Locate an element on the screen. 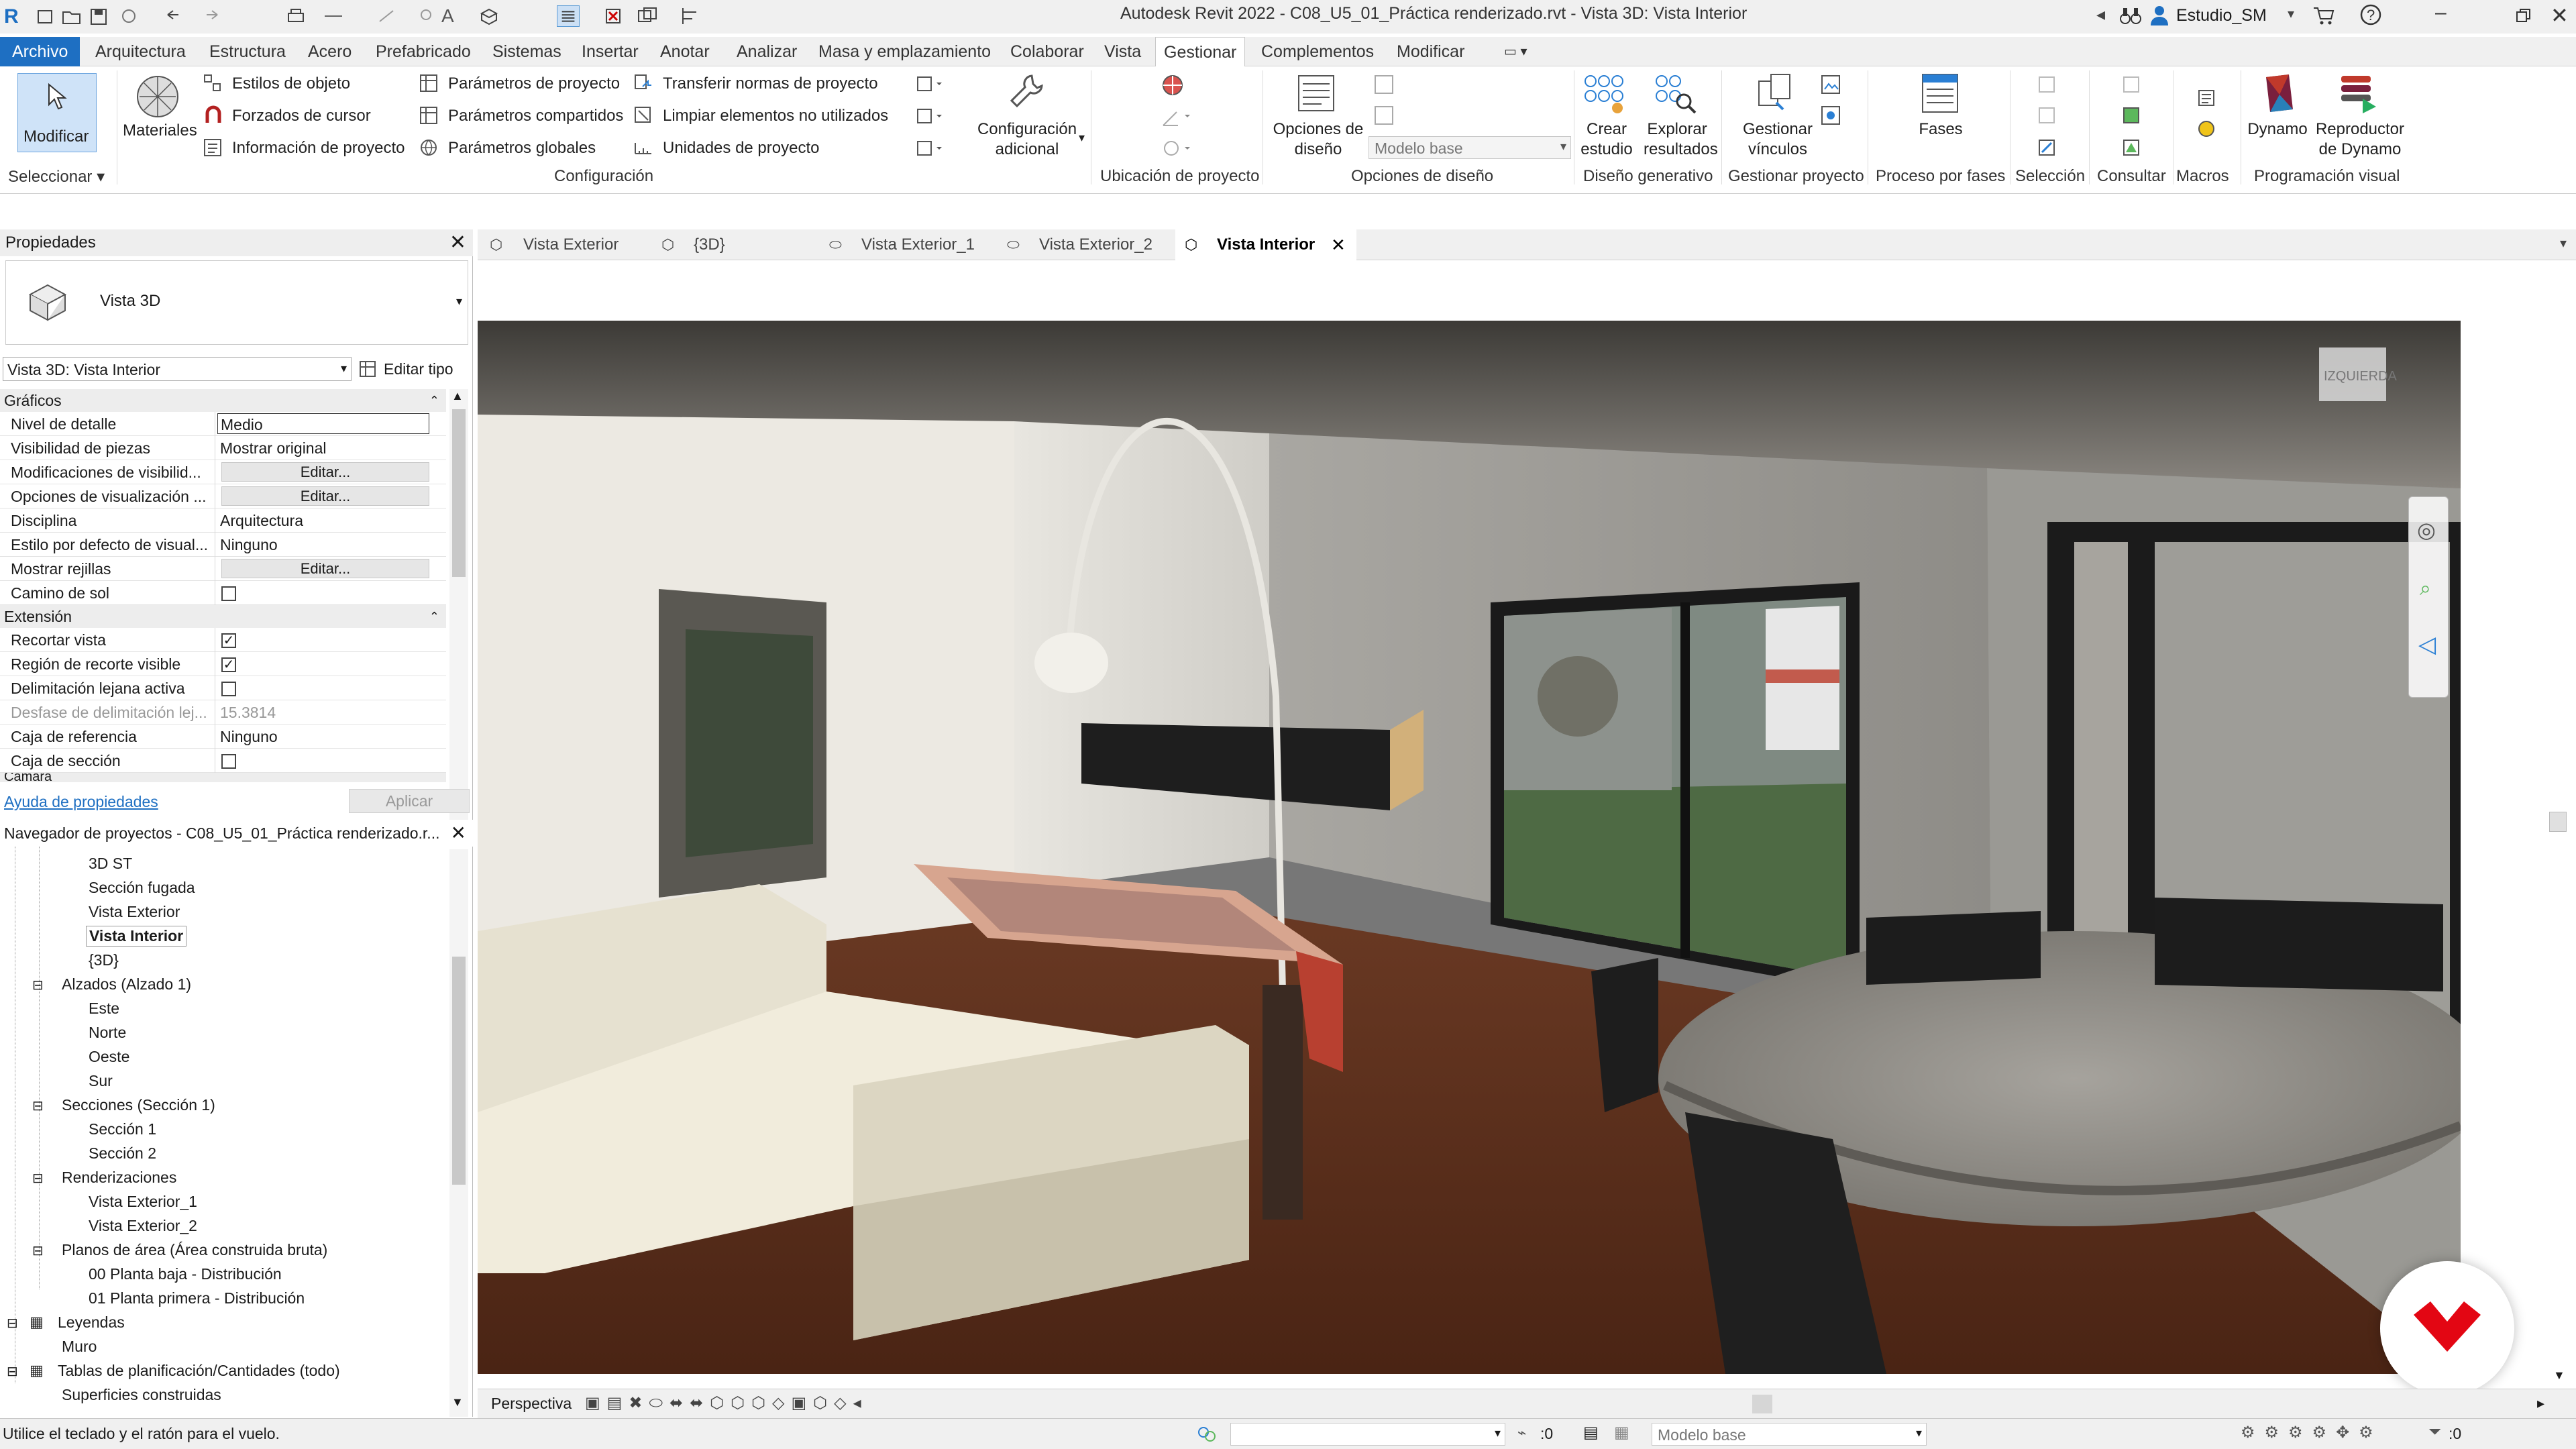 The height and width of the screenshot is (1449, 2576). macro-manager-icon is located at coordinates (2206, 98).